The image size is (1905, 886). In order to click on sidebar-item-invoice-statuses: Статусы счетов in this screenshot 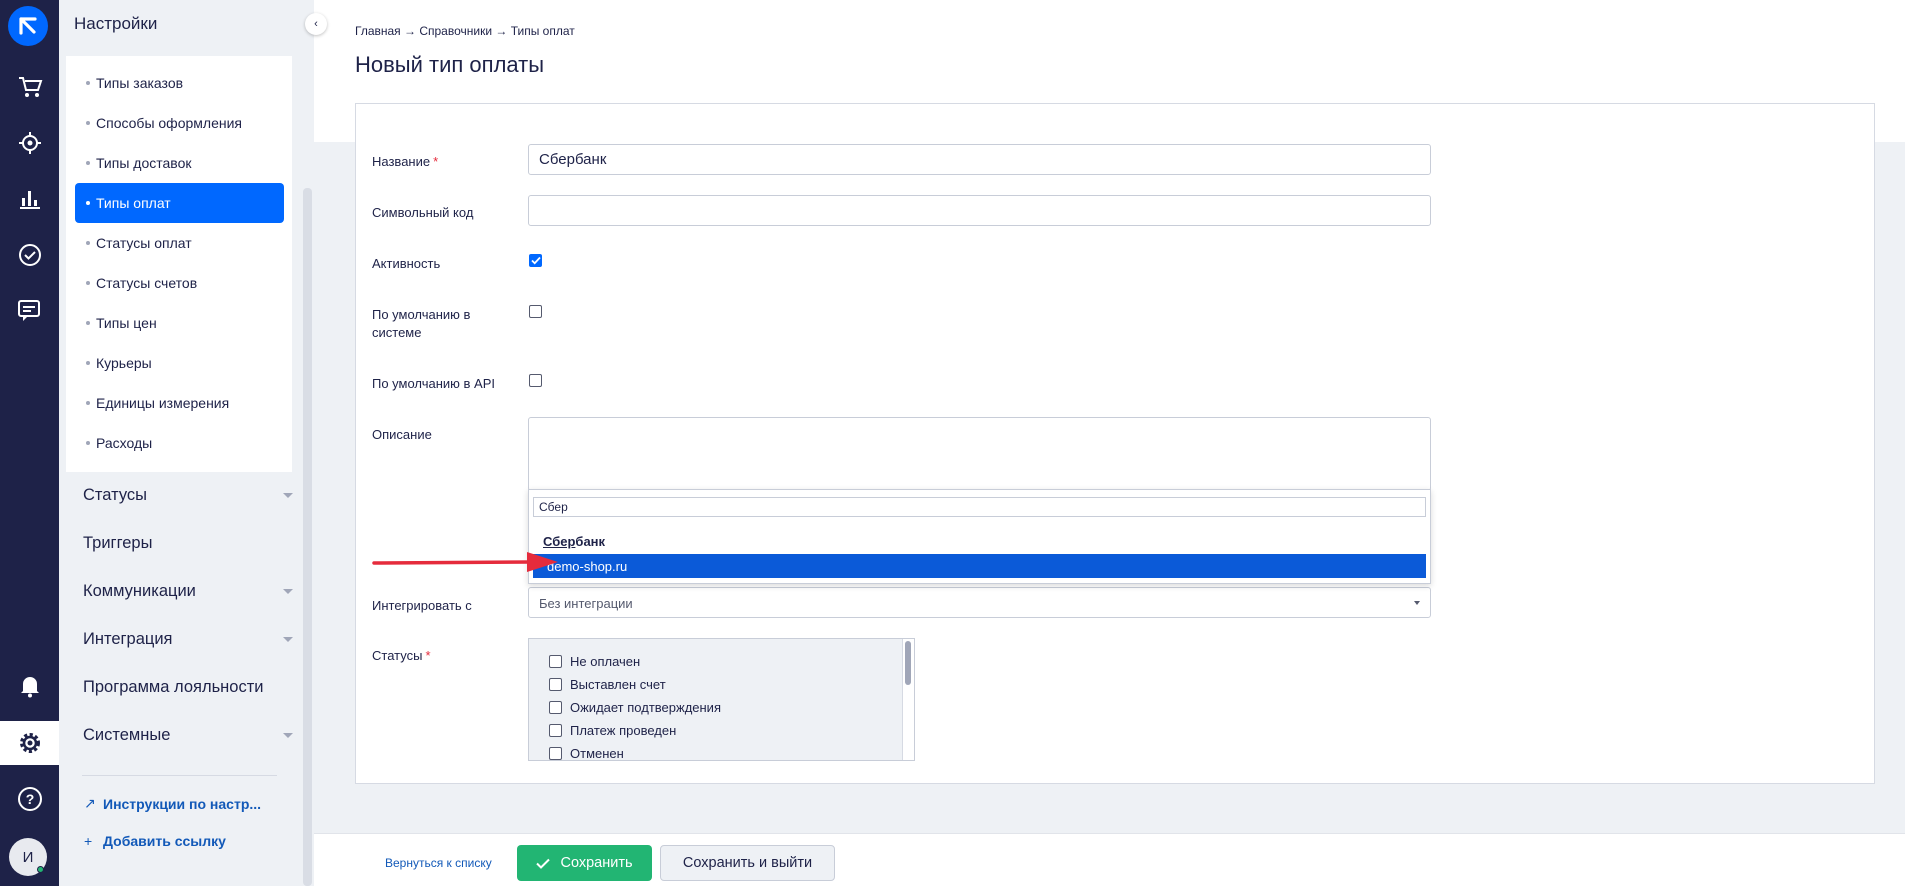, I will do `click(179, 283)`.